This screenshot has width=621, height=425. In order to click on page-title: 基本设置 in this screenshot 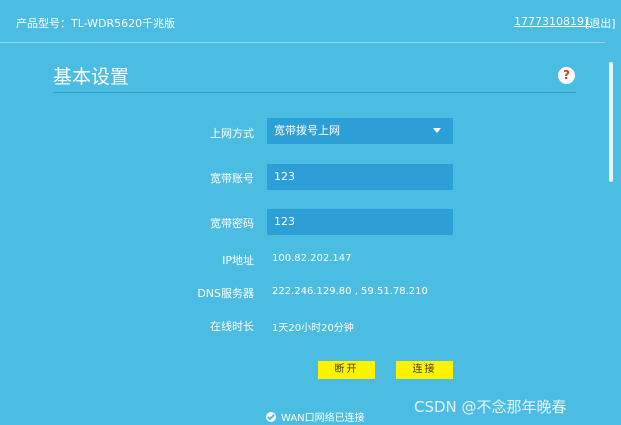, I will do `click(91, 77)`.